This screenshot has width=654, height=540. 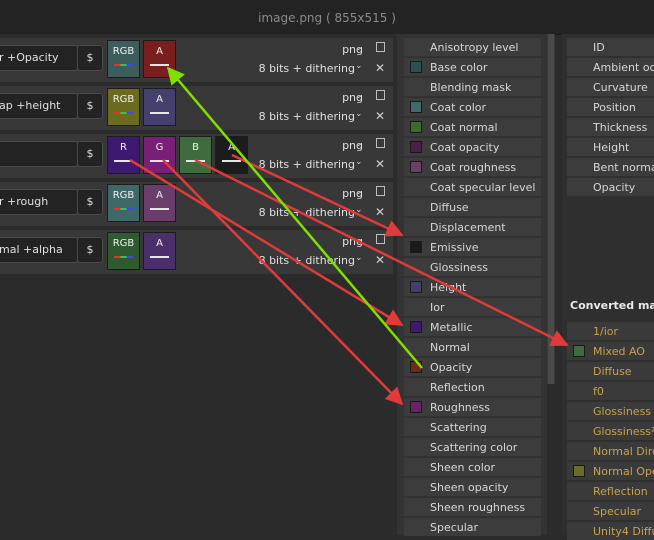 What do you see at coordinates (472, 506) in the screenshot?
I see `channel-list-item: Sheen roughness` at bounding box center [472, 506].